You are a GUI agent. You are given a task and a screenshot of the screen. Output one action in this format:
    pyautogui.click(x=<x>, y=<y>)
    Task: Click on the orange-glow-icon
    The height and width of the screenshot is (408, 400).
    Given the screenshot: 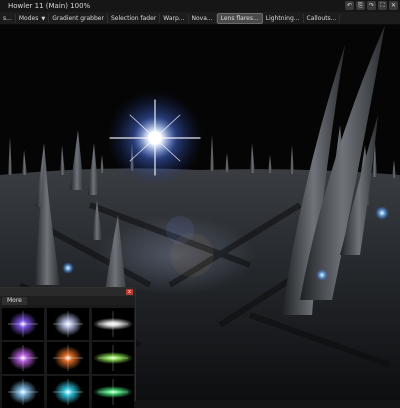 What is the action you would take?
    pyautogui.click(x=68, y=358)
    